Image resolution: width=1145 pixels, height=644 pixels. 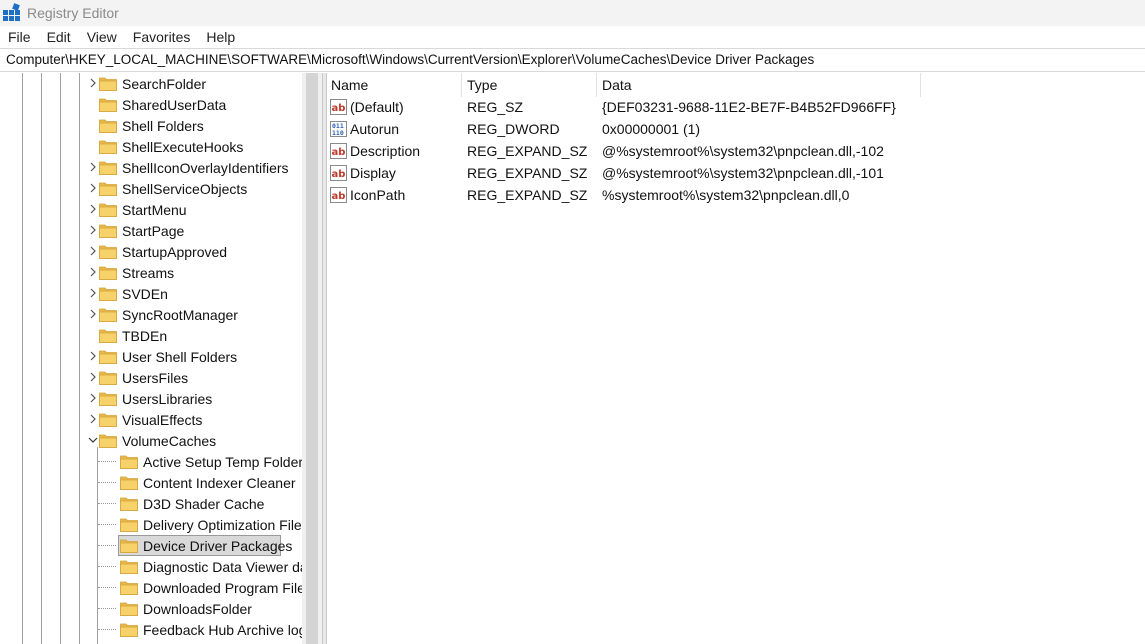 I want to click on tree-item-label: VolumeCaches, so click(x=169, y=440).